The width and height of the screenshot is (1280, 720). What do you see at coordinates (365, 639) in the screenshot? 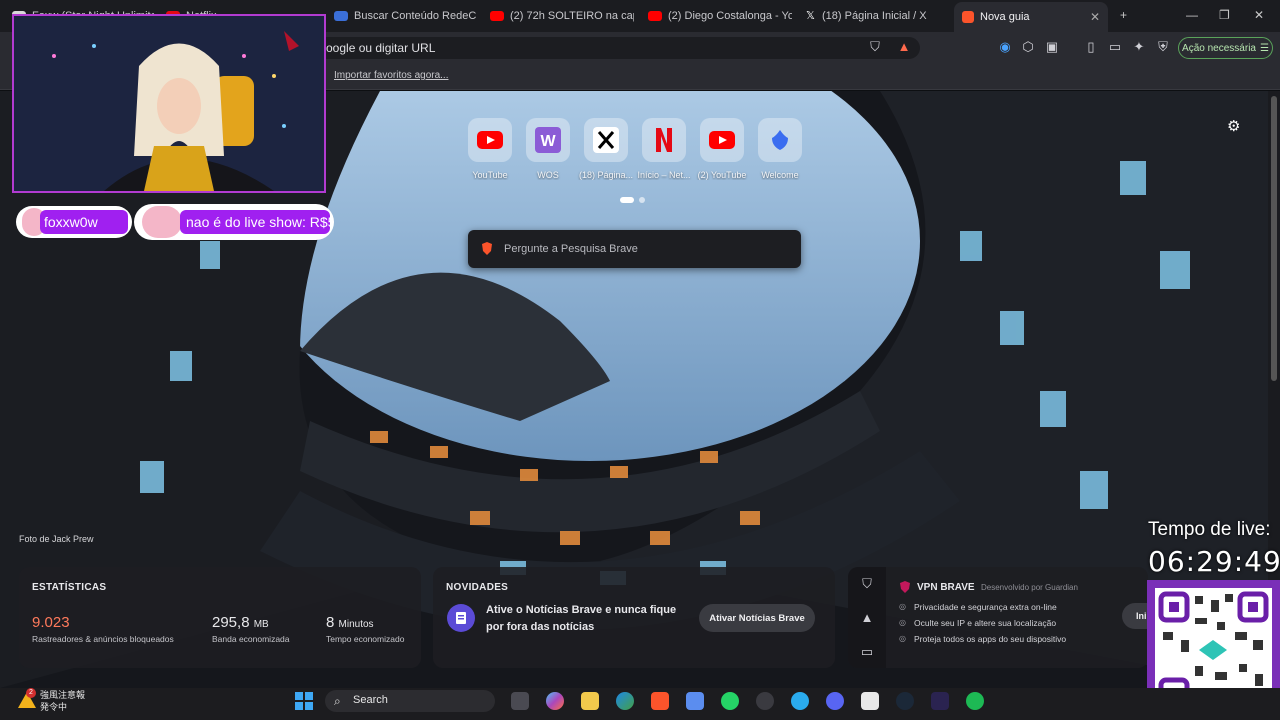
I see `time-label: Tempo economizado` at bounding box center [365, 639].